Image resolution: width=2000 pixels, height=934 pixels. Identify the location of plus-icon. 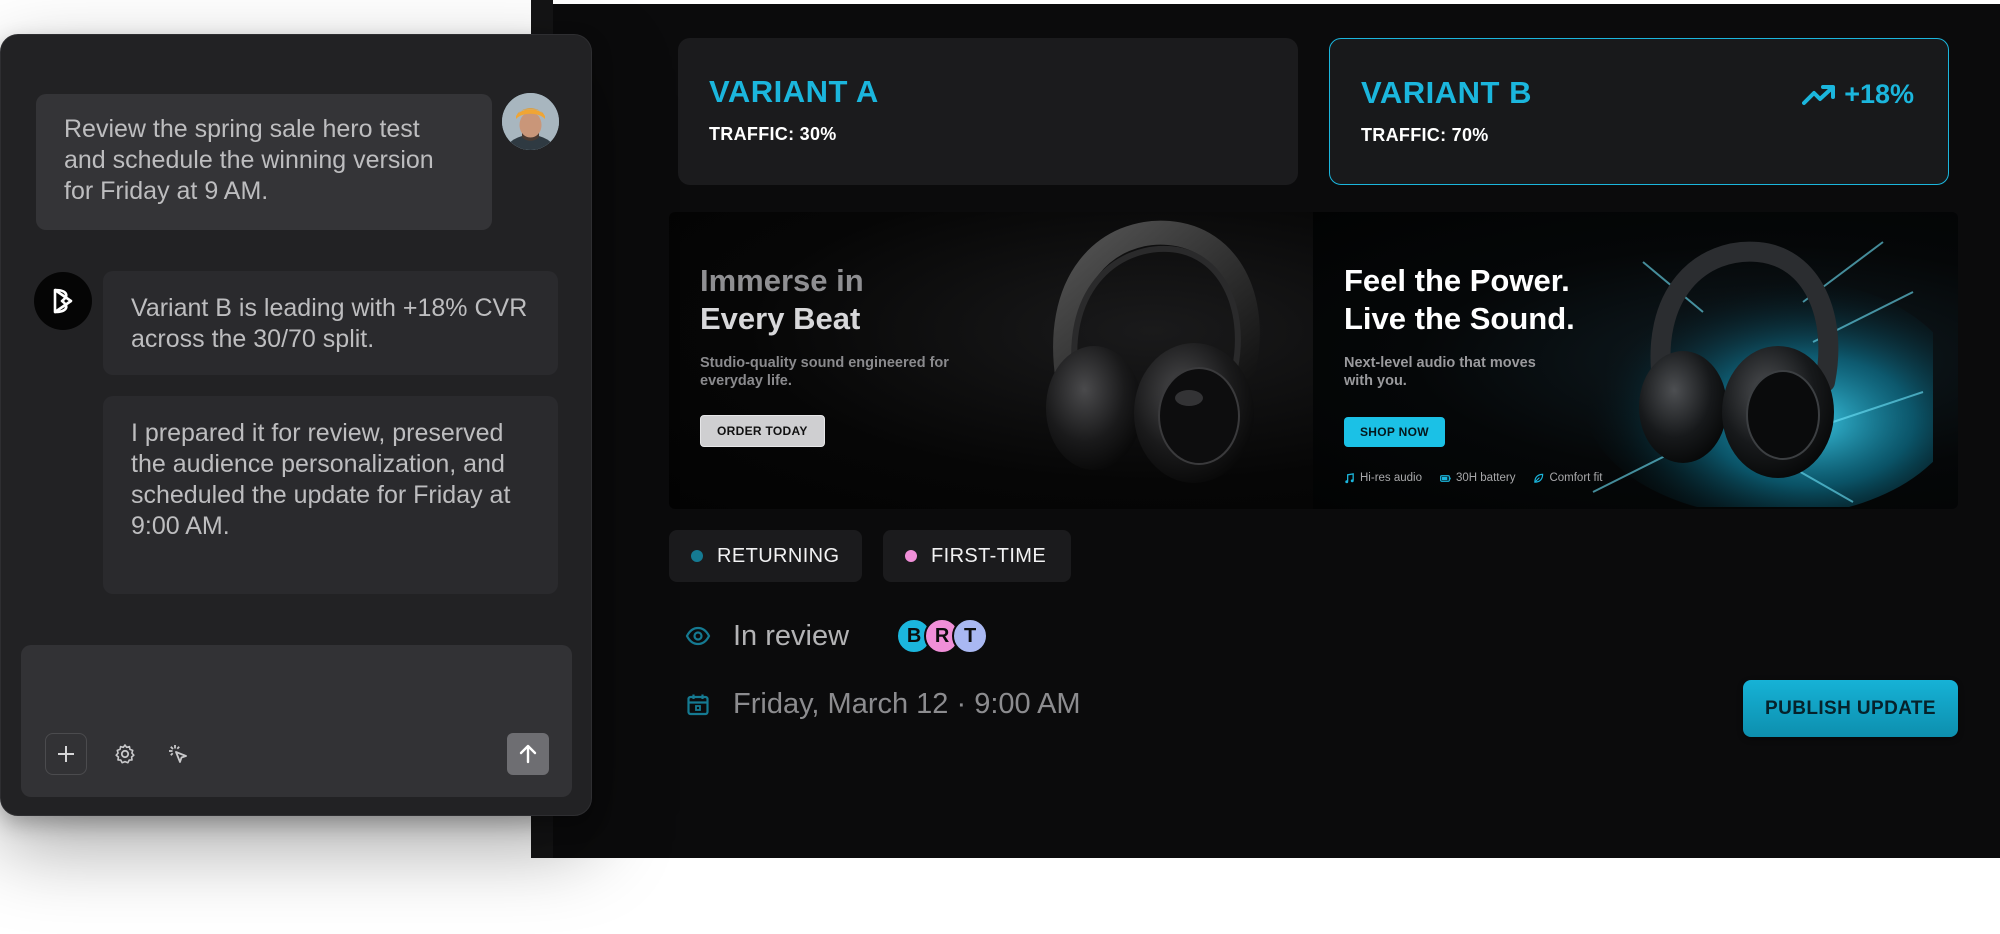
(66, 754).